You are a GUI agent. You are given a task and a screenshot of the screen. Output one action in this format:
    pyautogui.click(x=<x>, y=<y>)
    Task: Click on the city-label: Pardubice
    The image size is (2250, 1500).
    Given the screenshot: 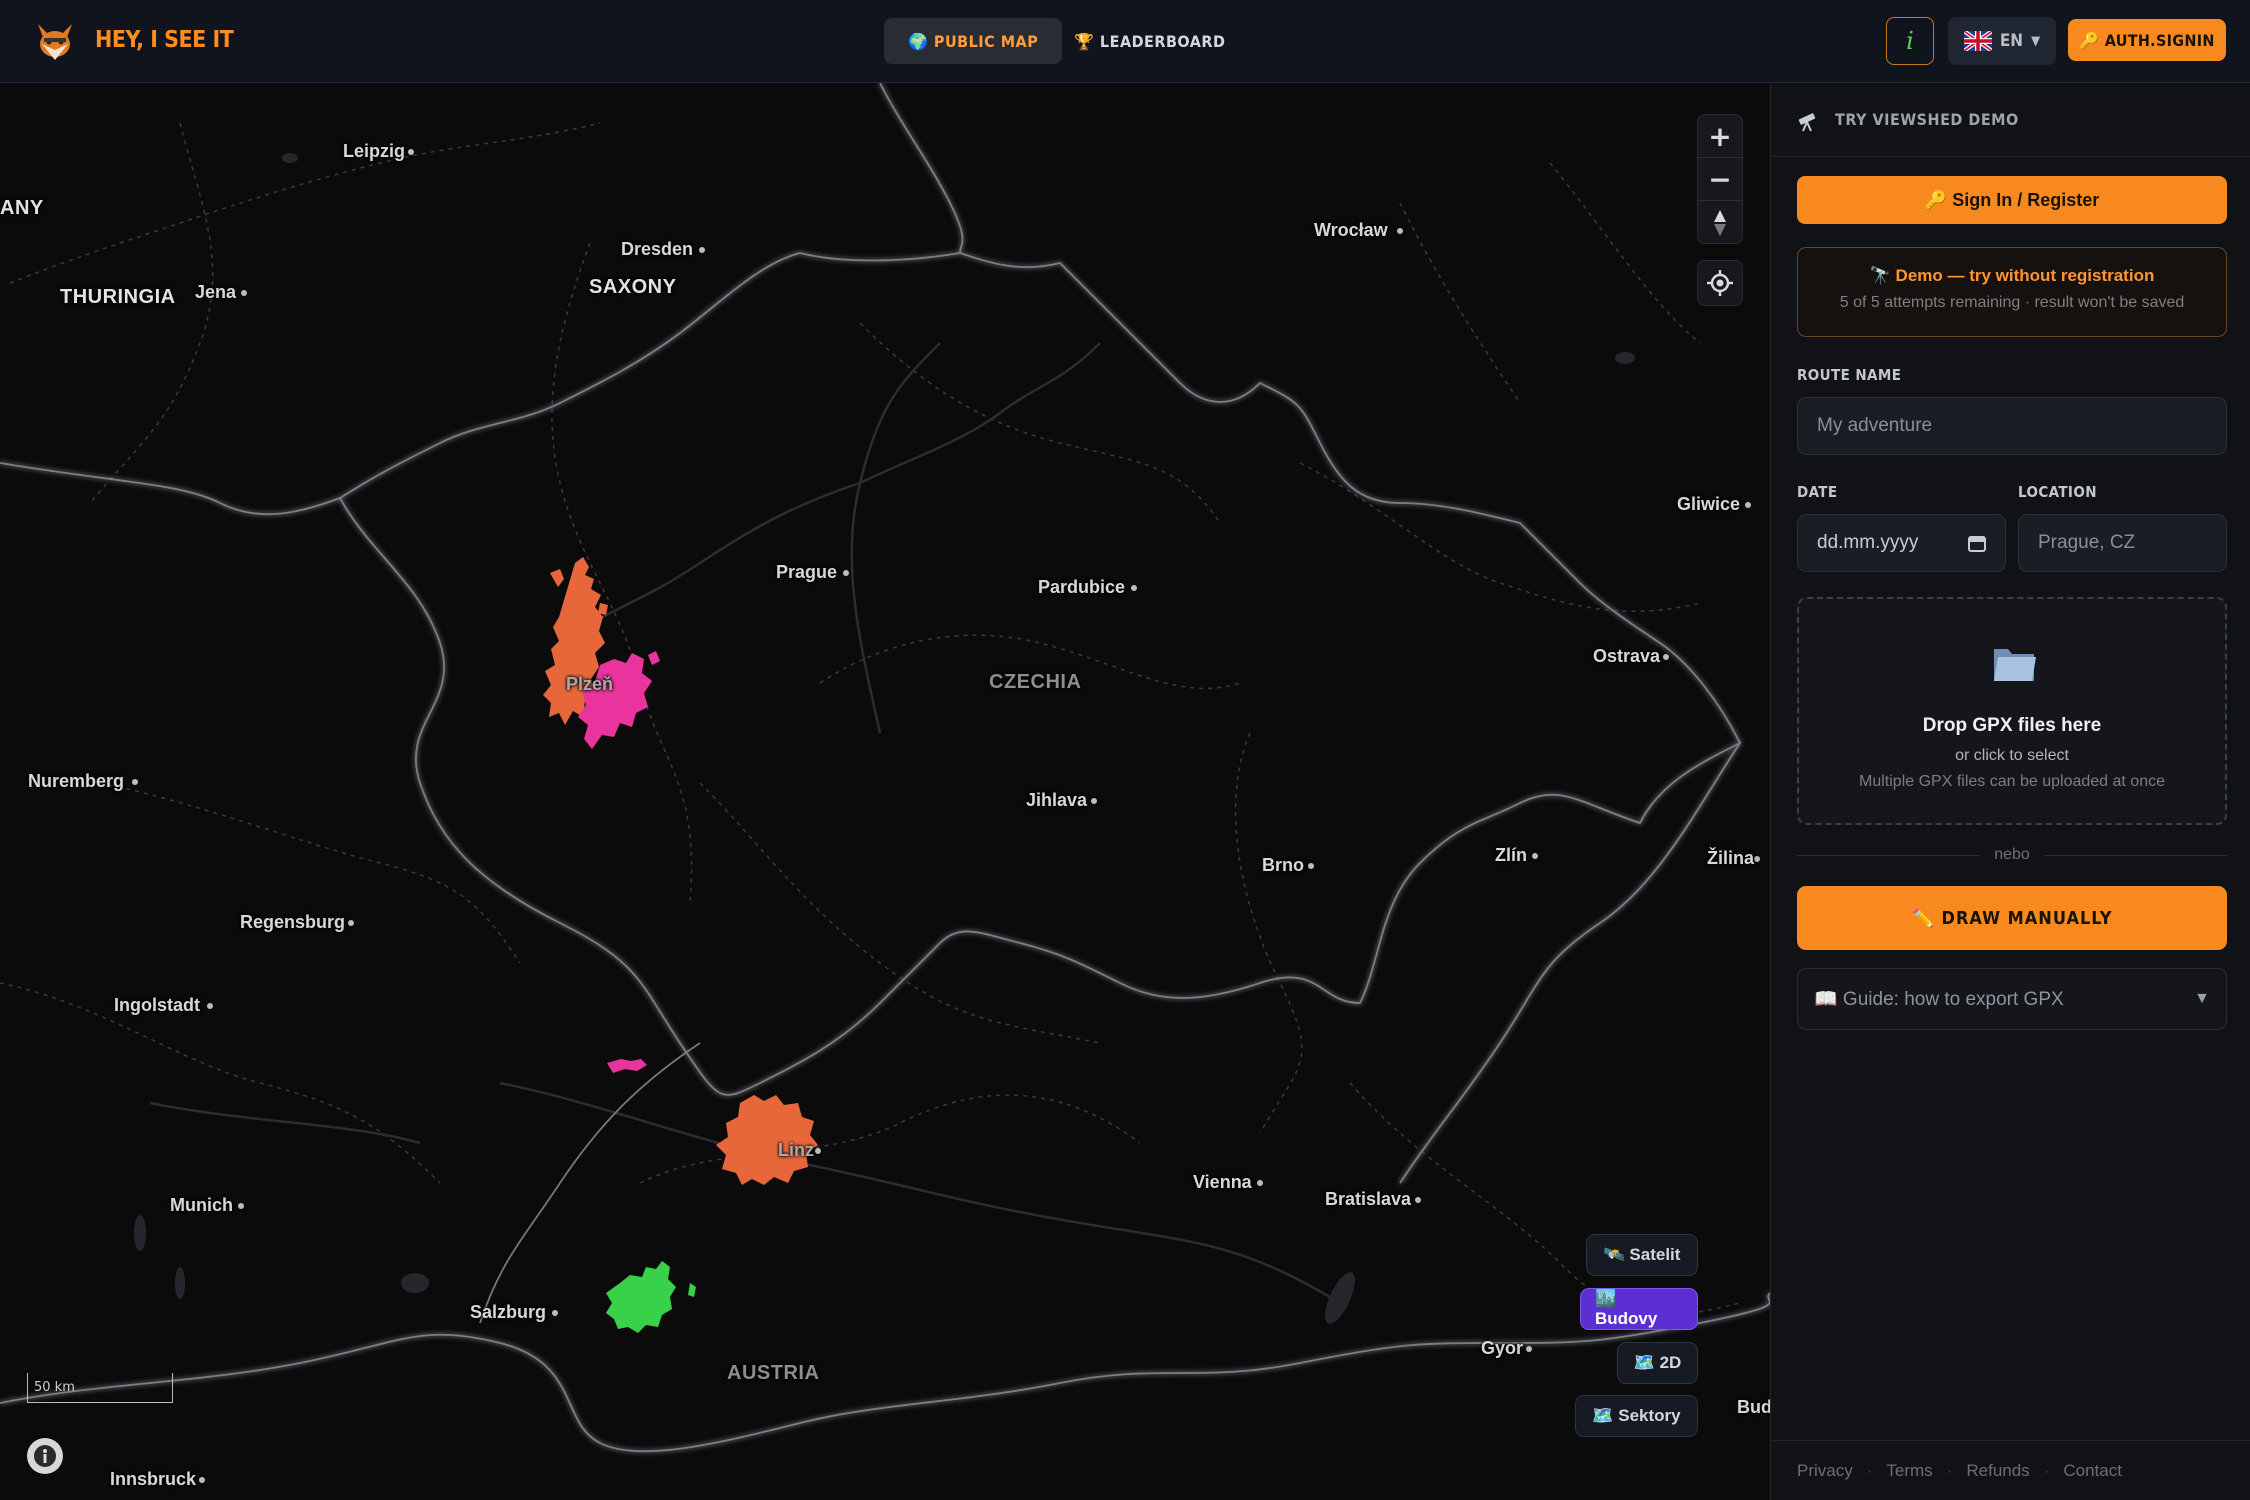 What is the action you would take?
    pyautogui.click(x=1082, y=587)
    